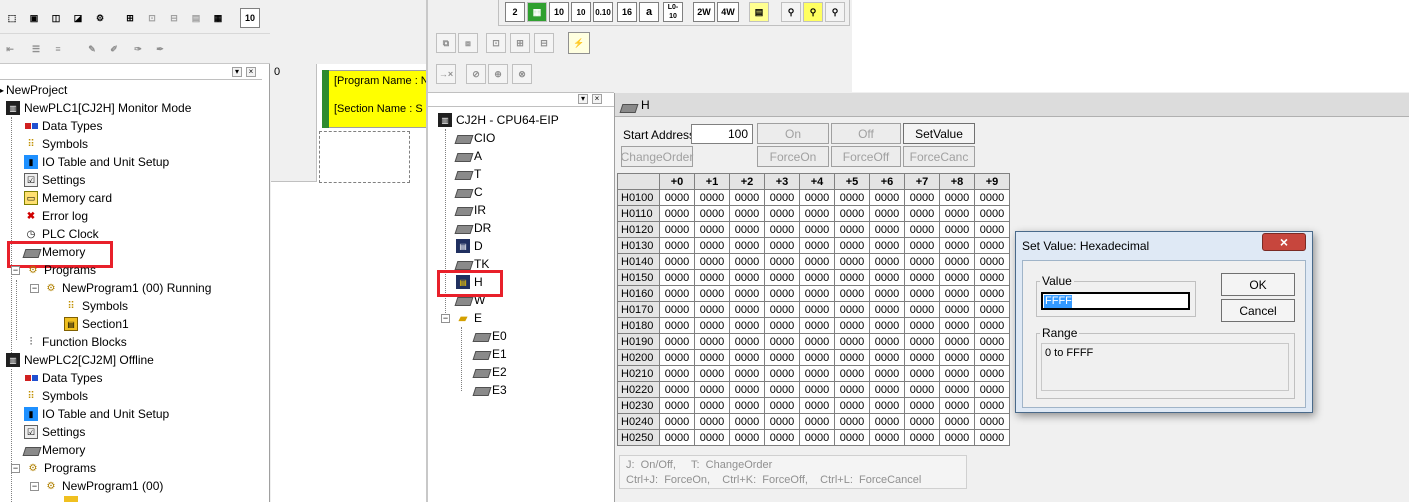 This screenshot has width=1409, height=502. I want to click on force-off-button: ForceOff, so click(866, 156).